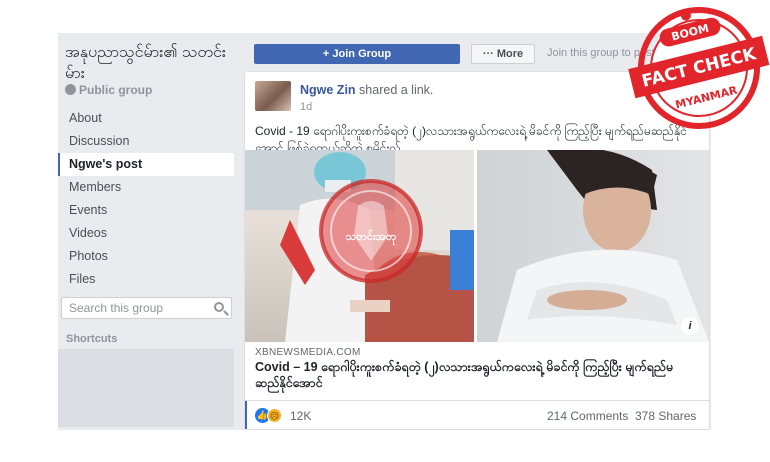 This screenshot has height=462, width=770. Describe the element at coordinates (92, 339) in the screenshot. I see `shortcuts-heading: Shortcuts` at that location.